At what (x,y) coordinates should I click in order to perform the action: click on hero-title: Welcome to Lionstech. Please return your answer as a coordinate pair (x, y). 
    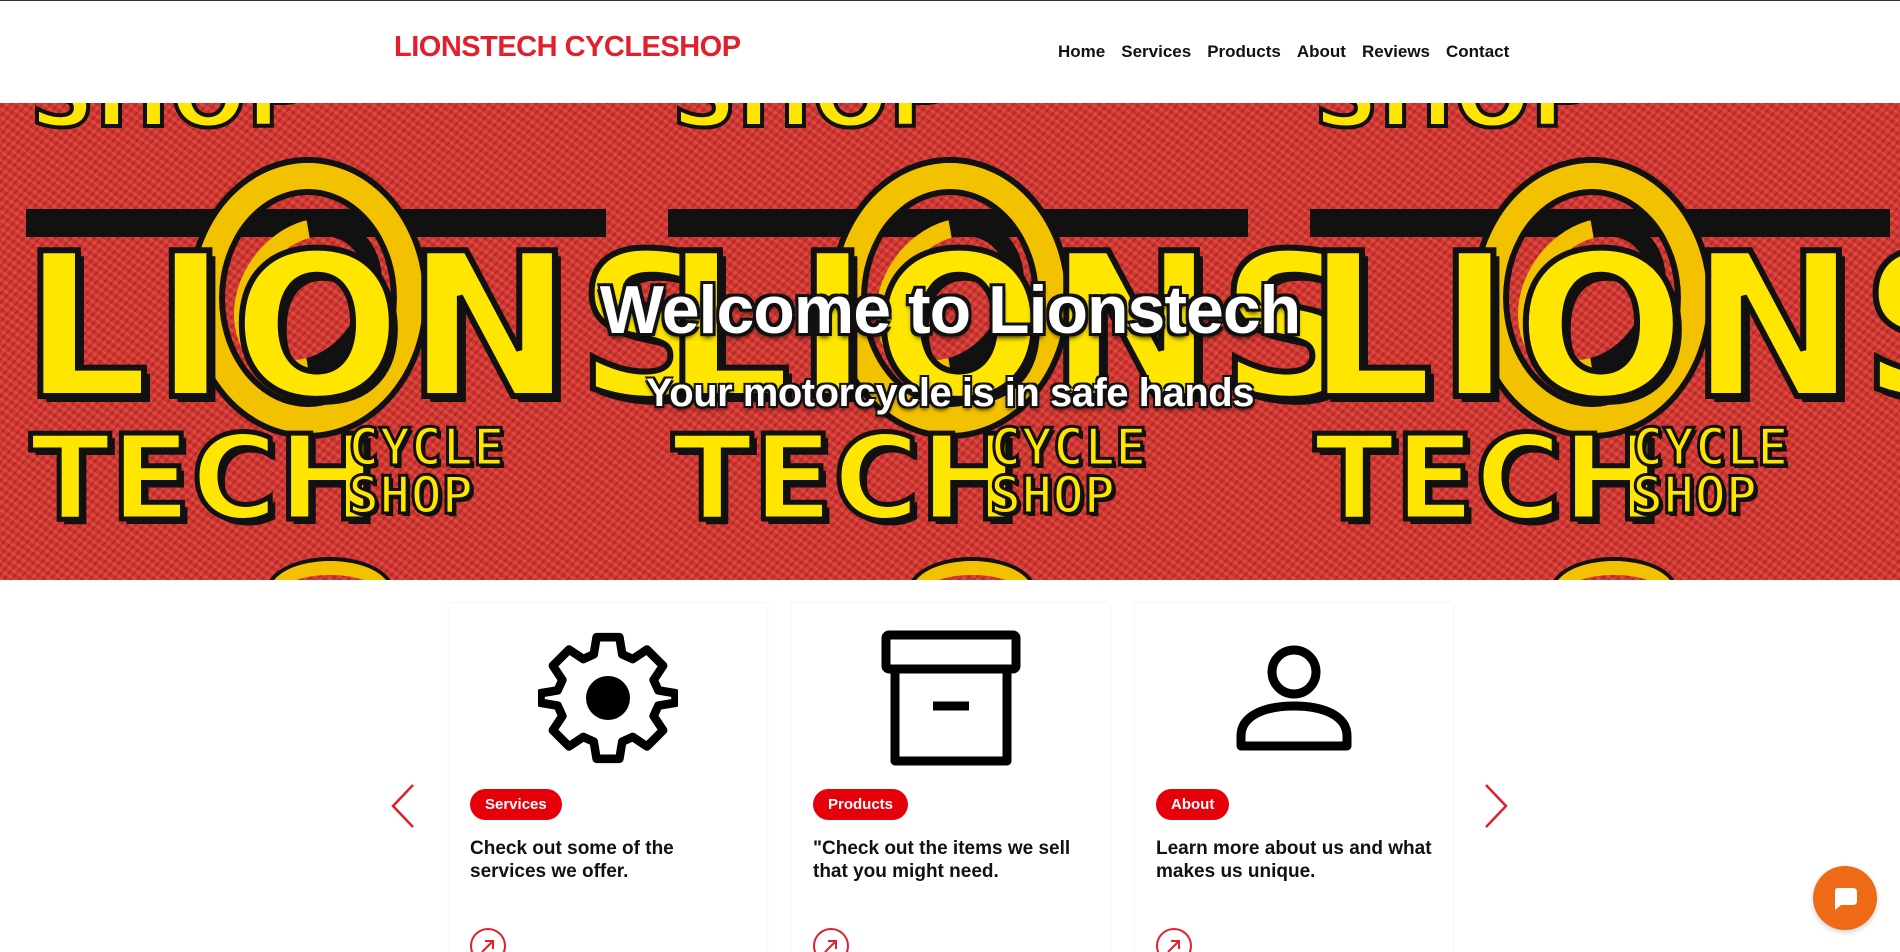
    Looking at the image, I should click on (950, 310).